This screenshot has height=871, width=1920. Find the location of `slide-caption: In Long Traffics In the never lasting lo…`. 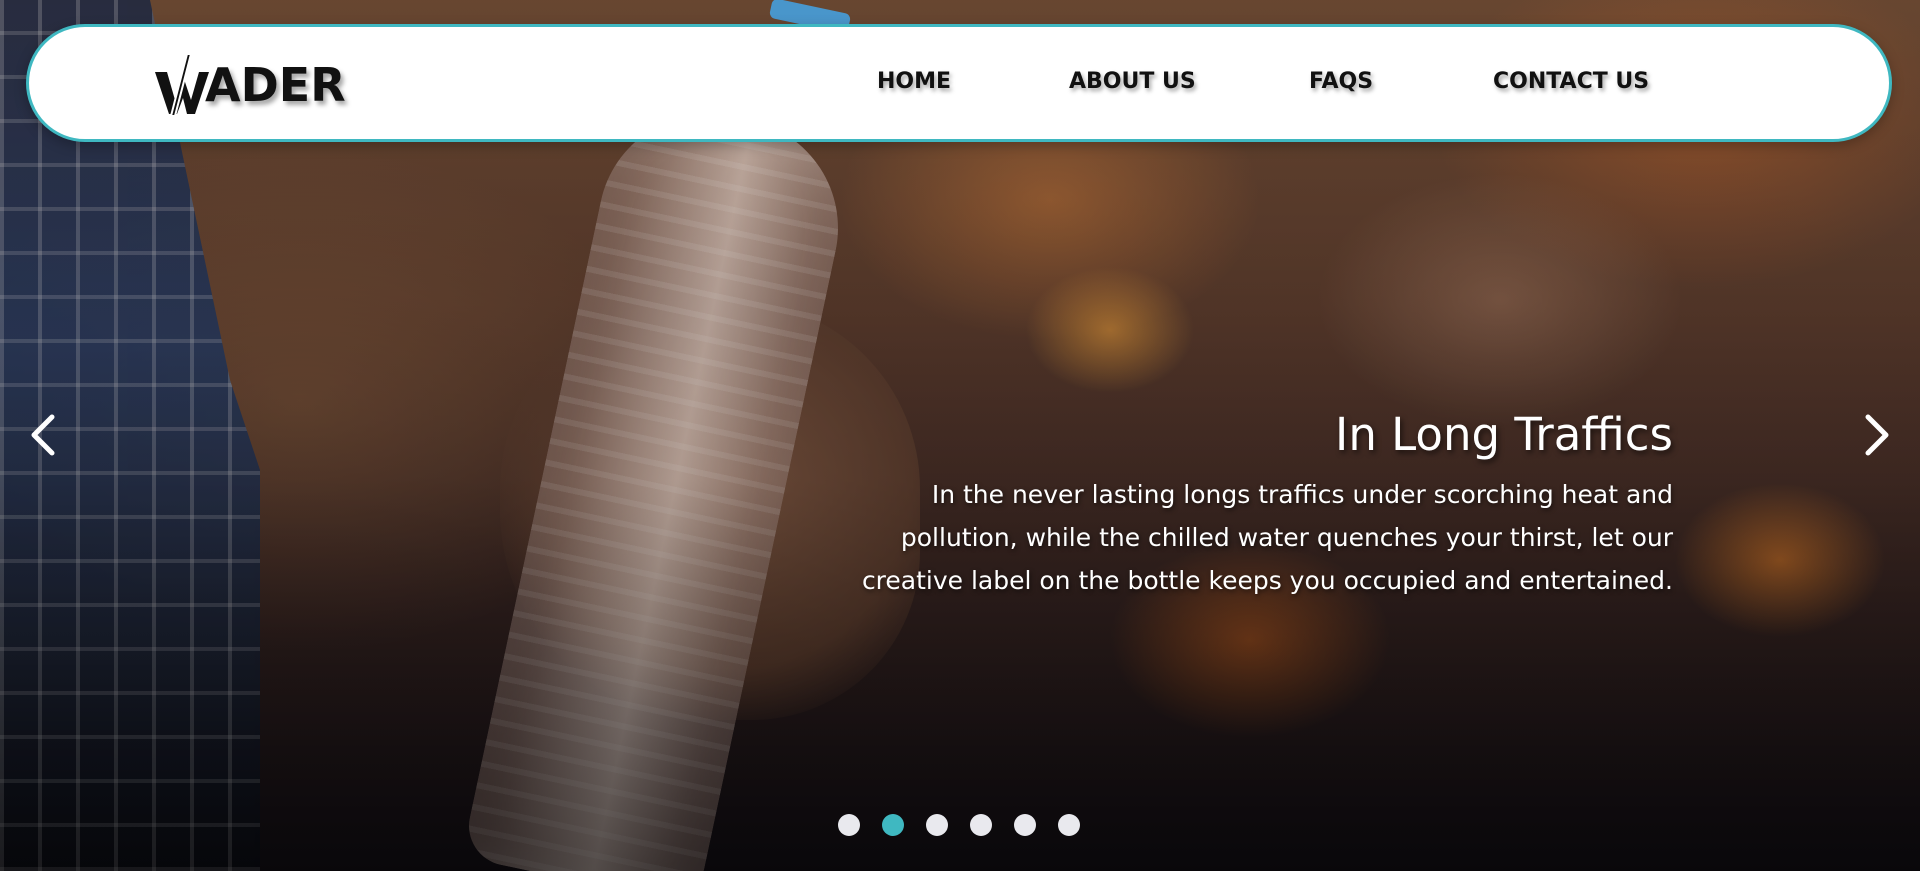

slide-caption: In Long Traffics In the never lasting lo… is located at coordinates (1243, 505).